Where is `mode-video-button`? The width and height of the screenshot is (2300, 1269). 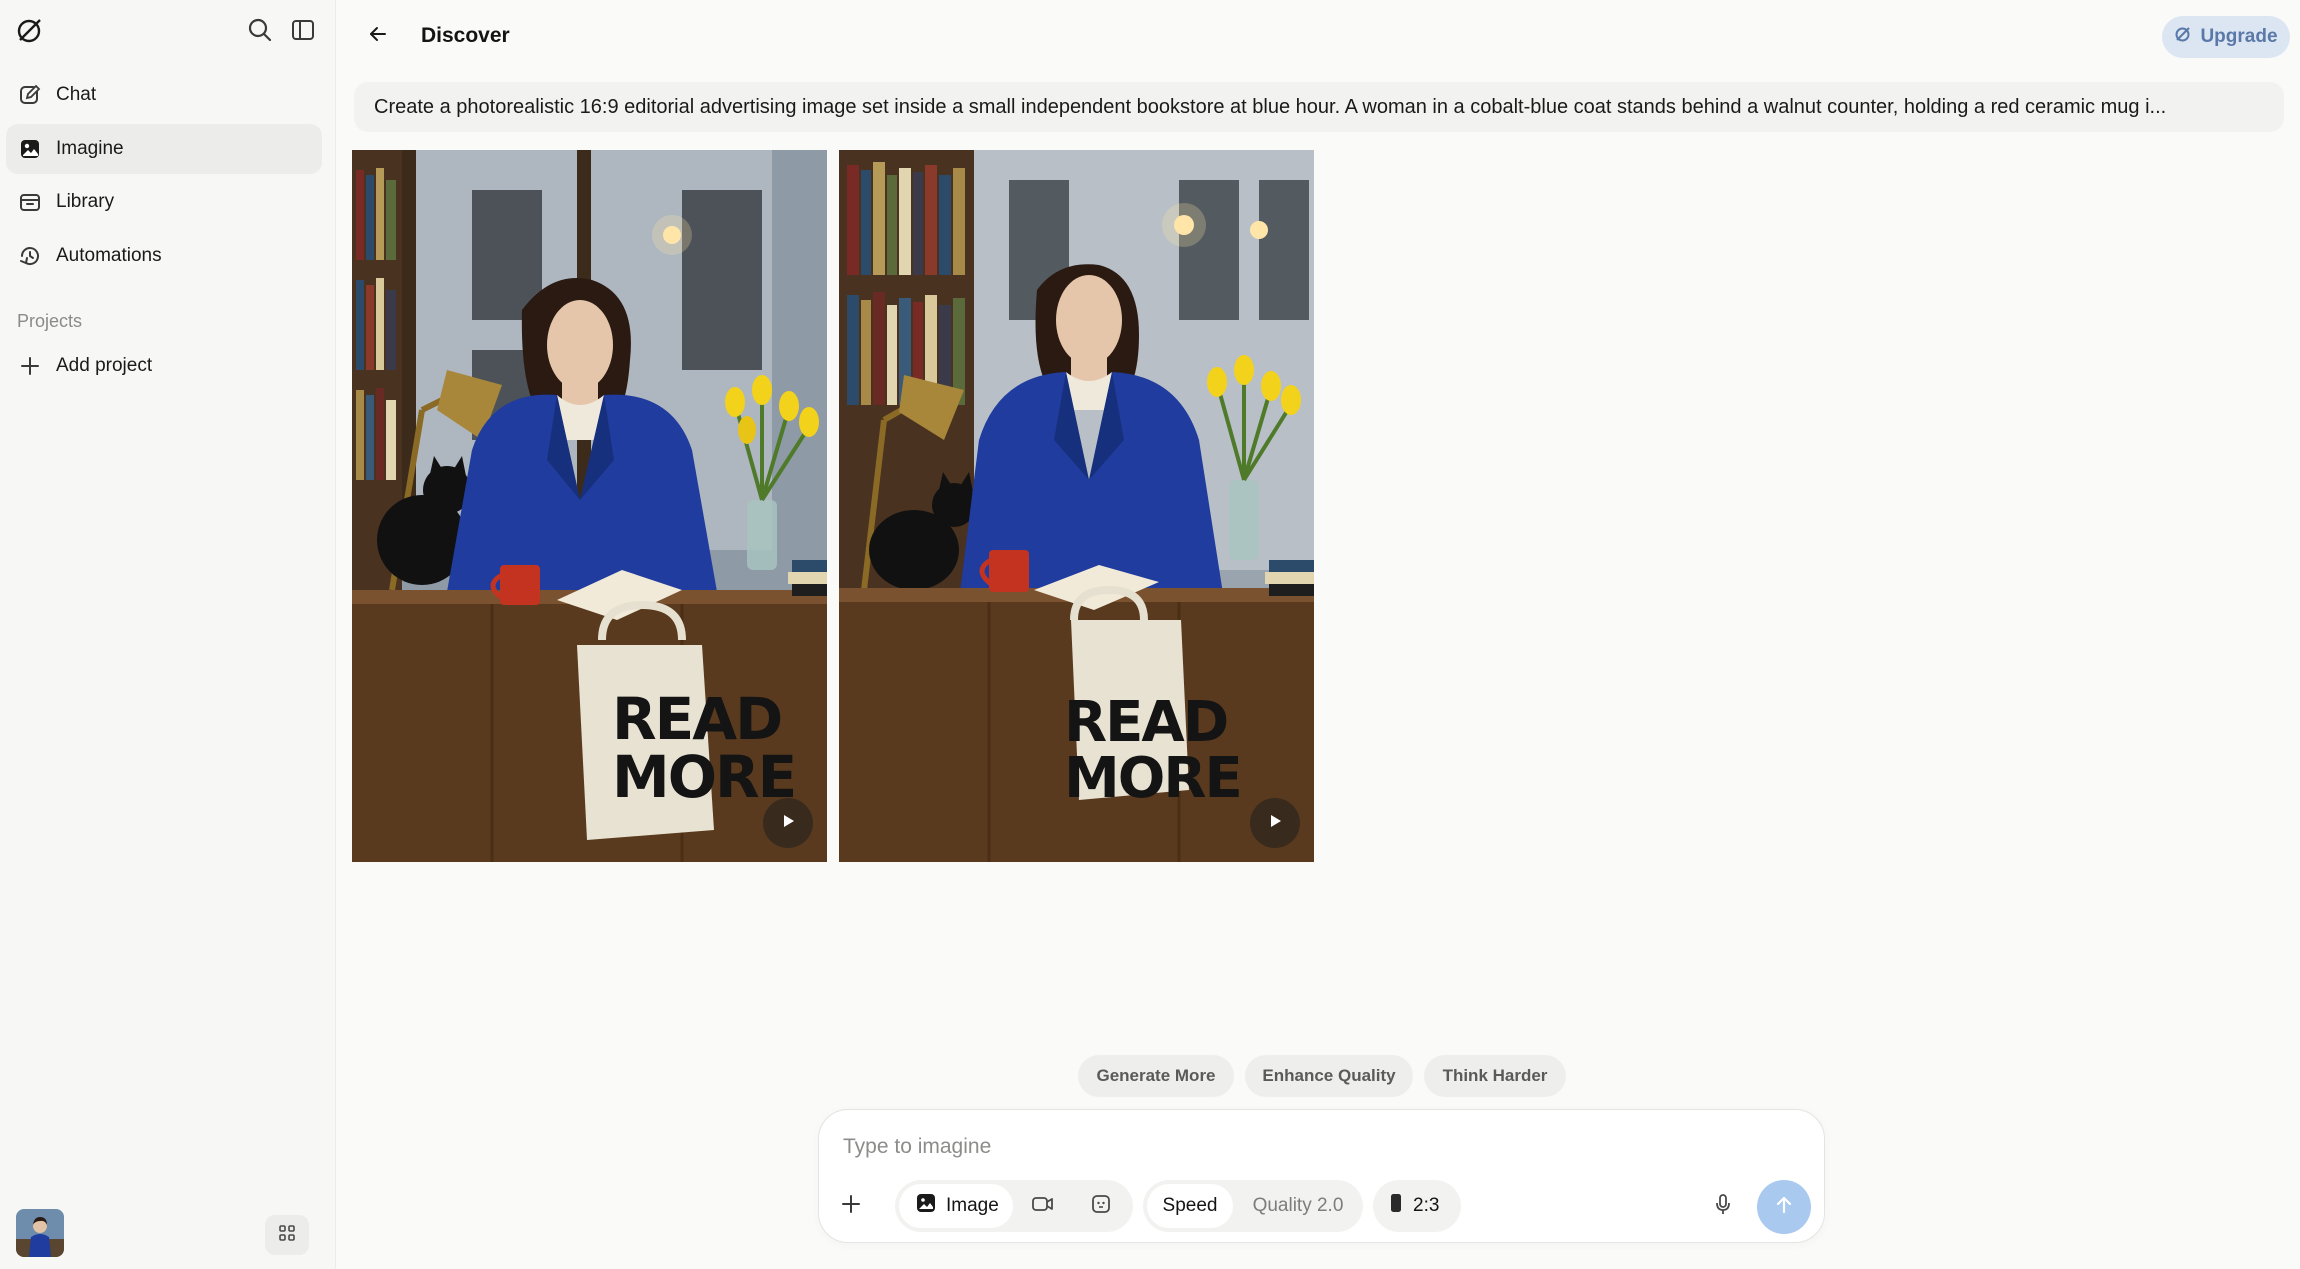 mode-video-button is located at coordinates (1043, 1206).